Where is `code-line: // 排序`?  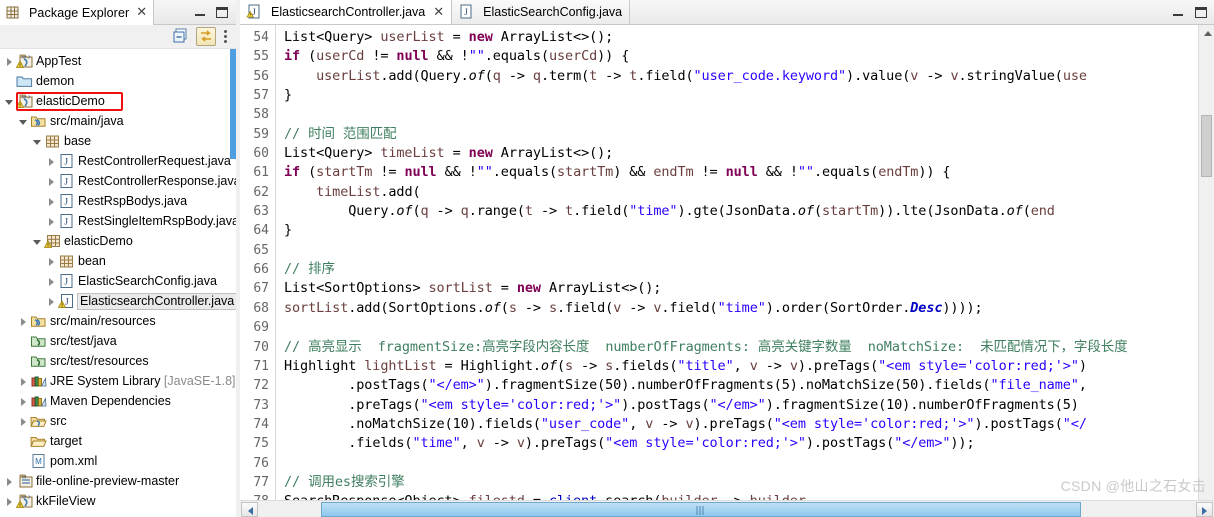
code-line: // 排序 is located at coordinates (749, 269).